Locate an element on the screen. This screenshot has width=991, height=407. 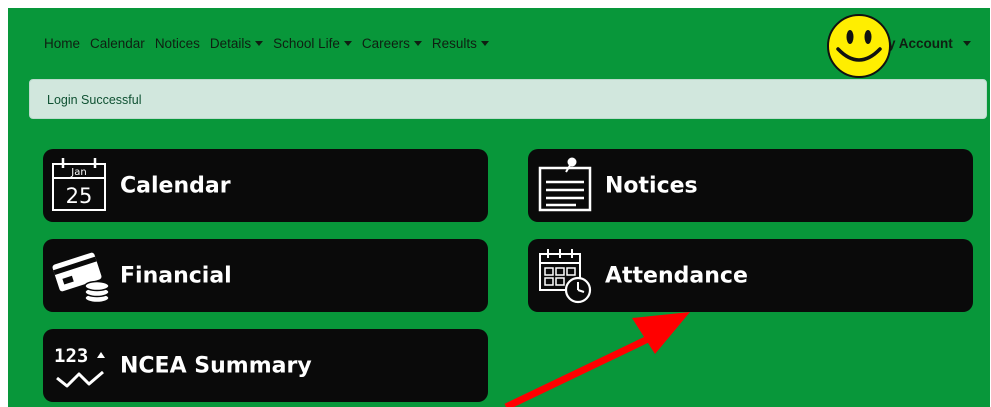
my-account-dropdown: y Account is located at coordinates (929, 43).